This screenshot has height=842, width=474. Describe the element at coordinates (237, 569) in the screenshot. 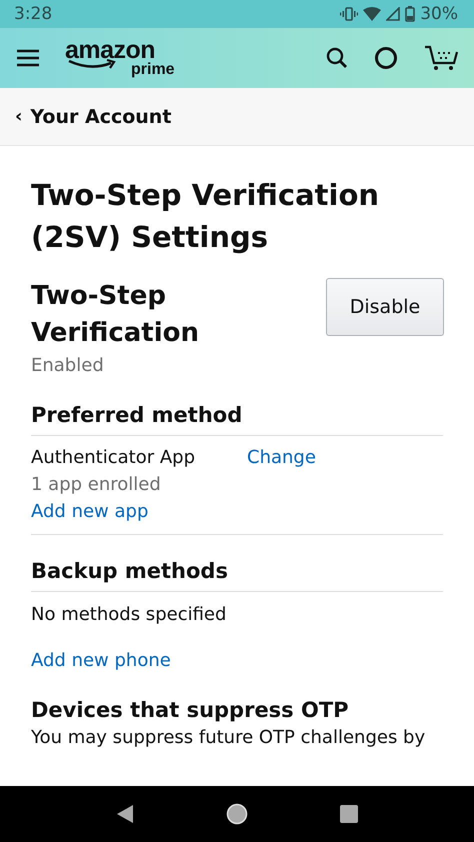

I see `section-heading: Backup methods` at that location.